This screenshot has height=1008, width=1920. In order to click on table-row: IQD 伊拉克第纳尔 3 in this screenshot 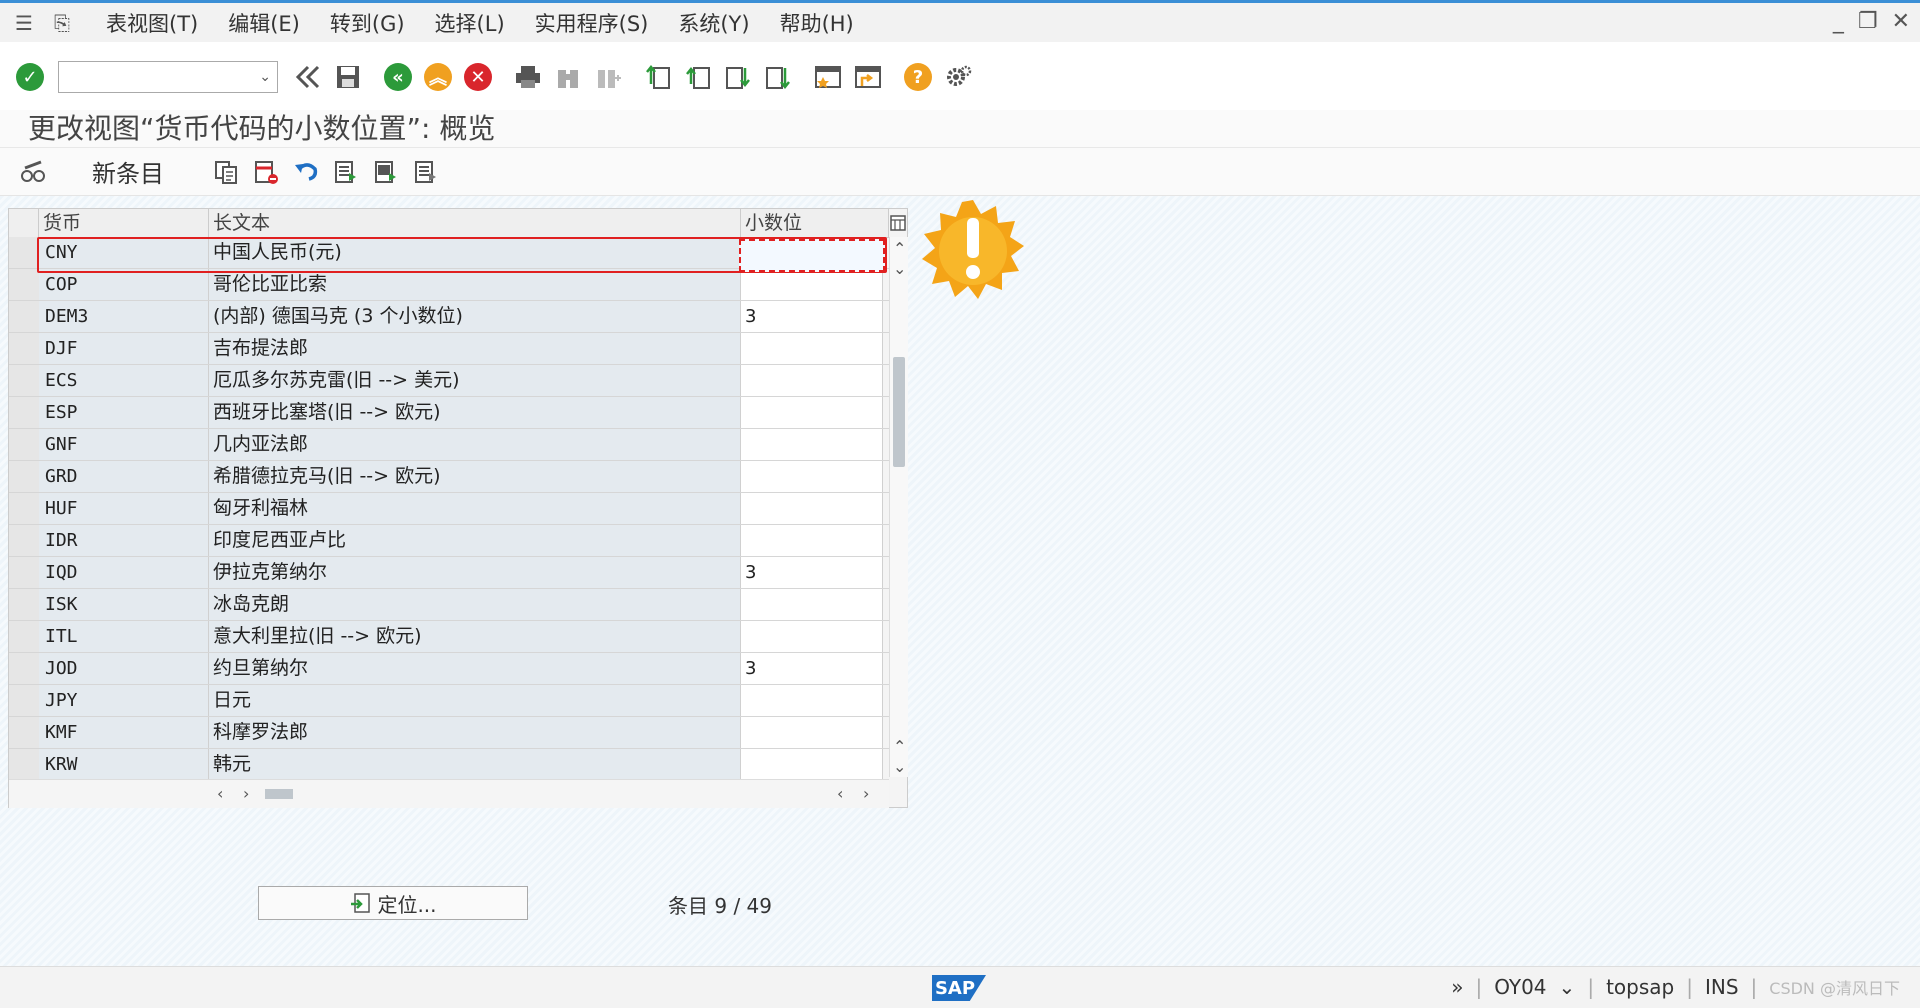, I will do `click(449, 573)`.